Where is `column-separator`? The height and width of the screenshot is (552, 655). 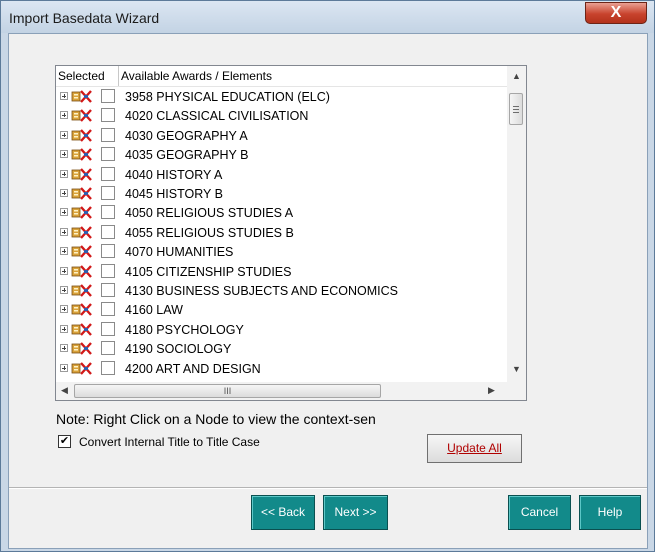
column-separator is located at coordinates (118, 76).